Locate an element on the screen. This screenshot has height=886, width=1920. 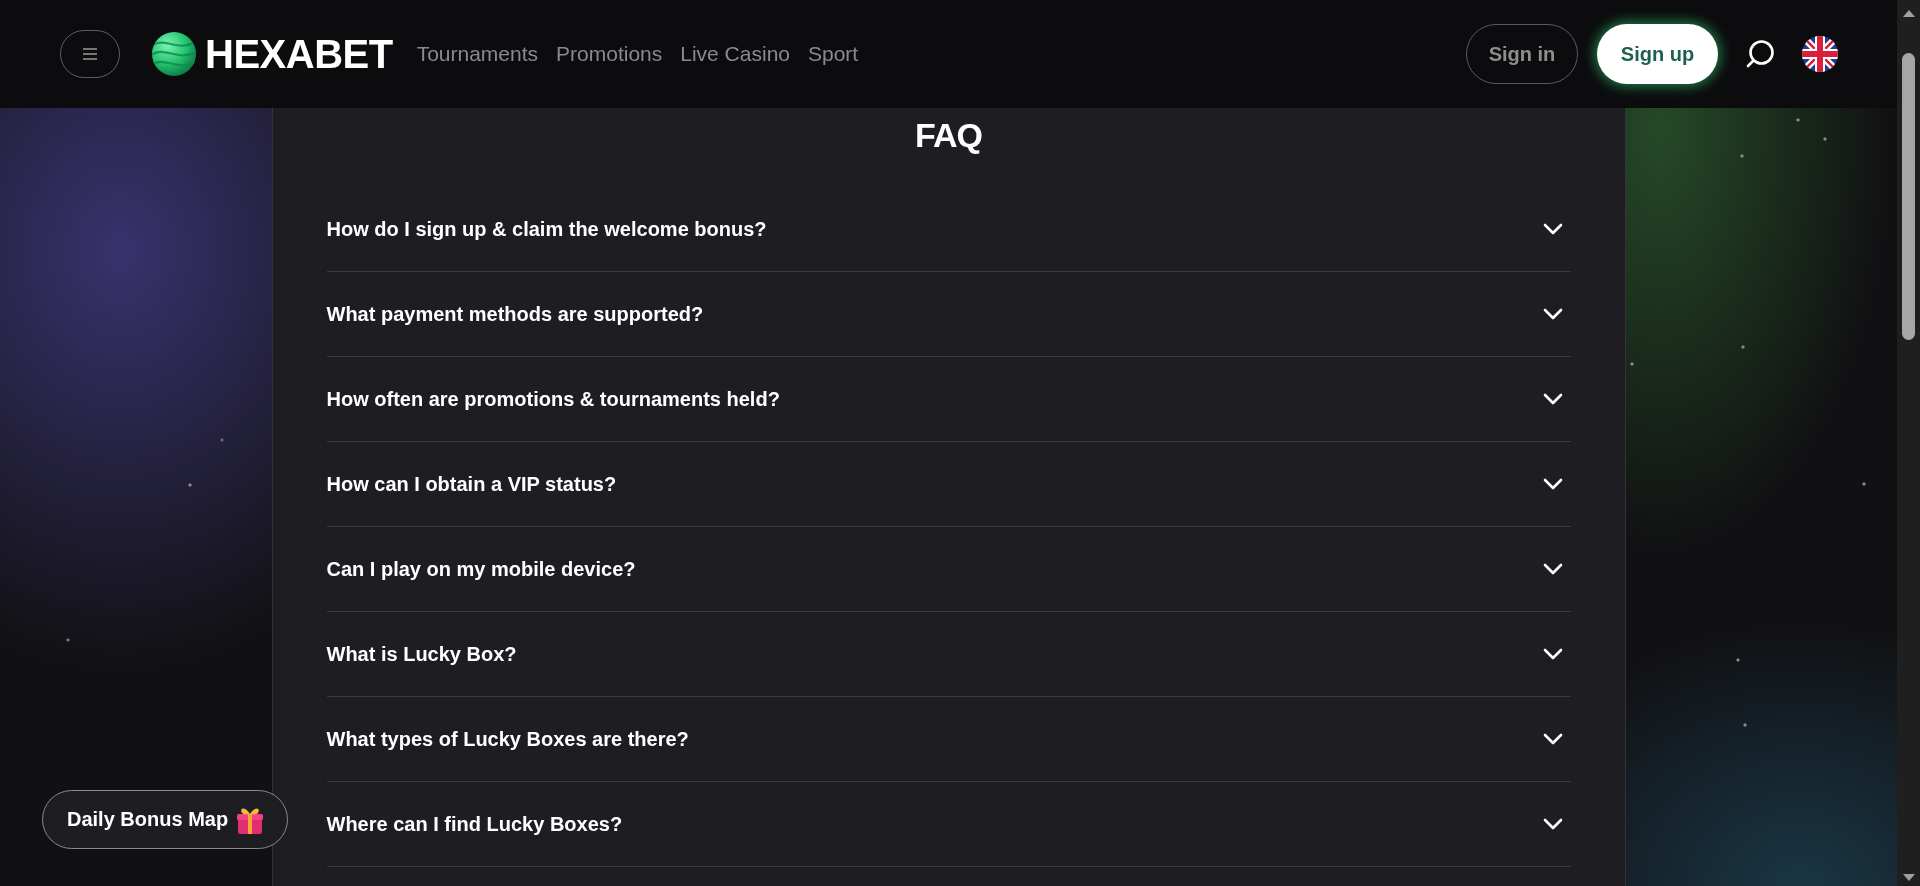
scroll-down-arrow-icon is located at coordinates (1908, 878).